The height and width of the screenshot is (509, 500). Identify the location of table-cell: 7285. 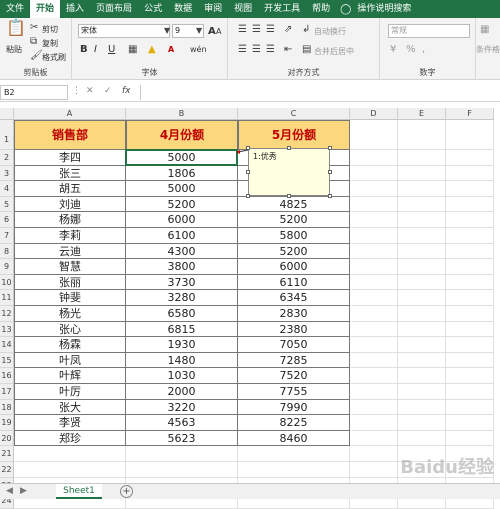
(294, 360).